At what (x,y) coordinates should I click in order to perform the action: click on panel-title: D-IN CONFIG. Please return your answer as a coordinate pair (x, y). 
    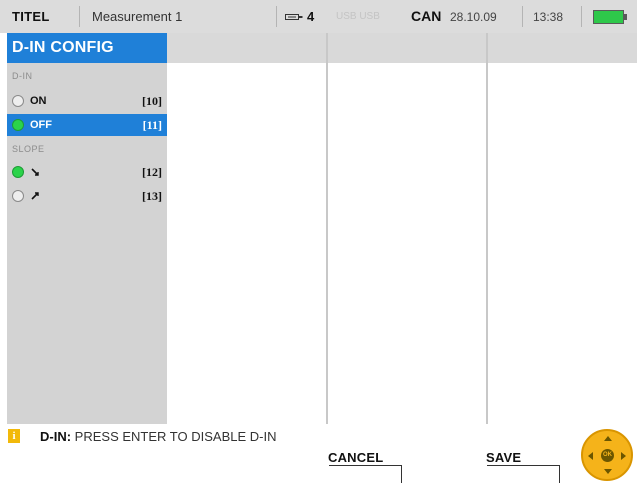
    Looking at the image, I should click on (87, 48).